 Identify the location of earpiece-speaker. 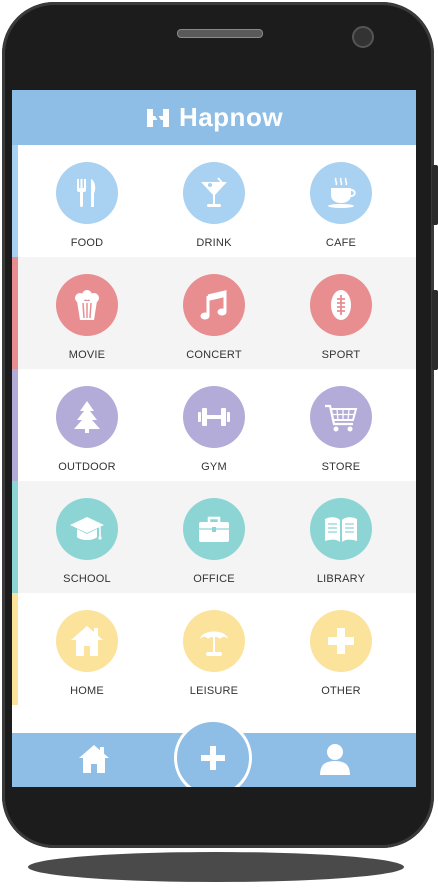
(220, 33).